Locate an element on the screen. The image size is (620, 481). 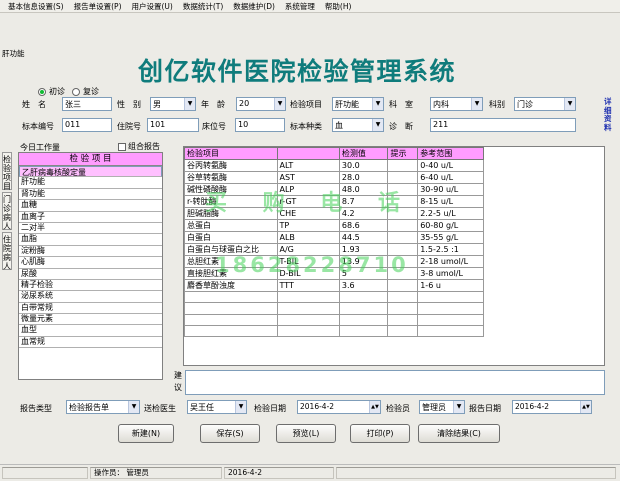
menu-help: 帮助(H) is located at coordinates (338, 6).